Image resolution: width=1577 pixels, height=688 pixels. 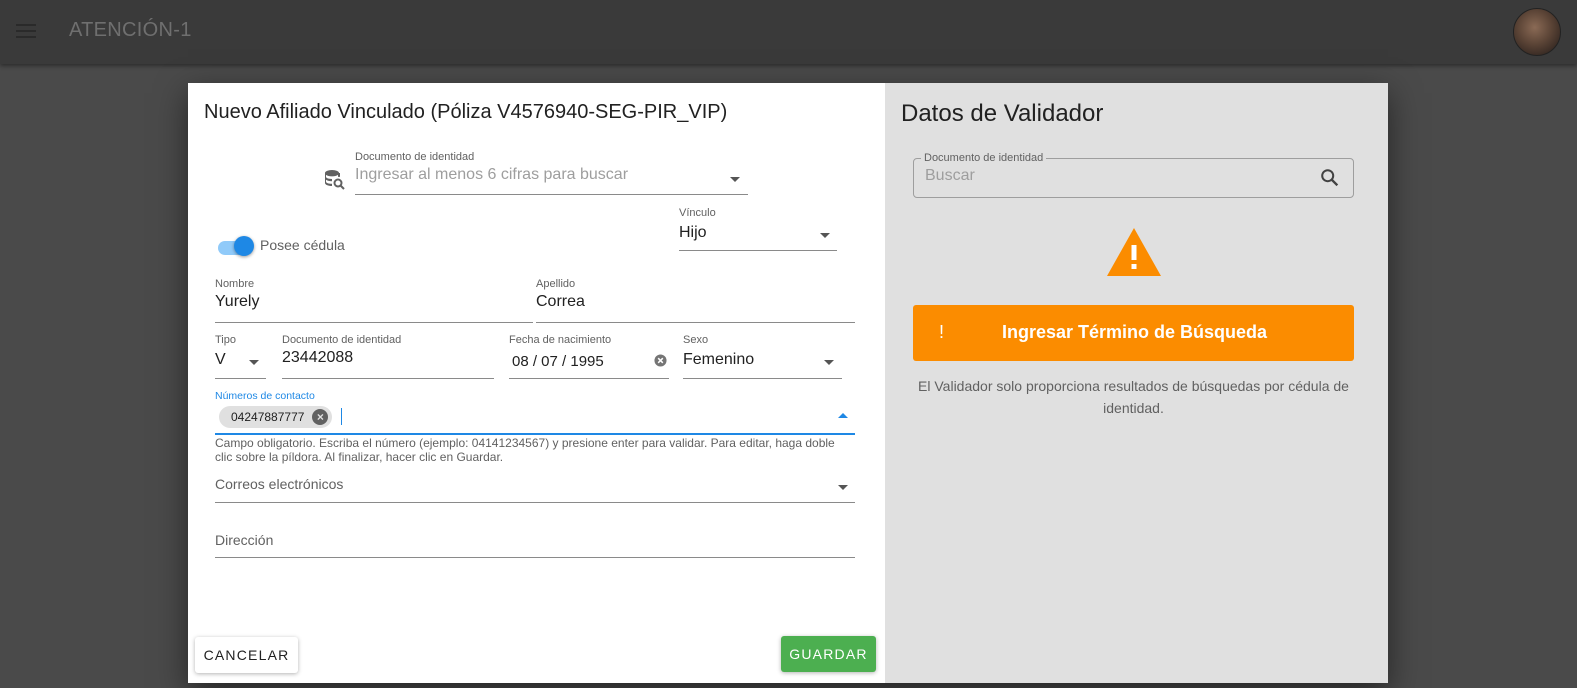 I want to click on document-search-input: Ingresar al menos 6 cifras para buscar, so click(x=491, y=175).